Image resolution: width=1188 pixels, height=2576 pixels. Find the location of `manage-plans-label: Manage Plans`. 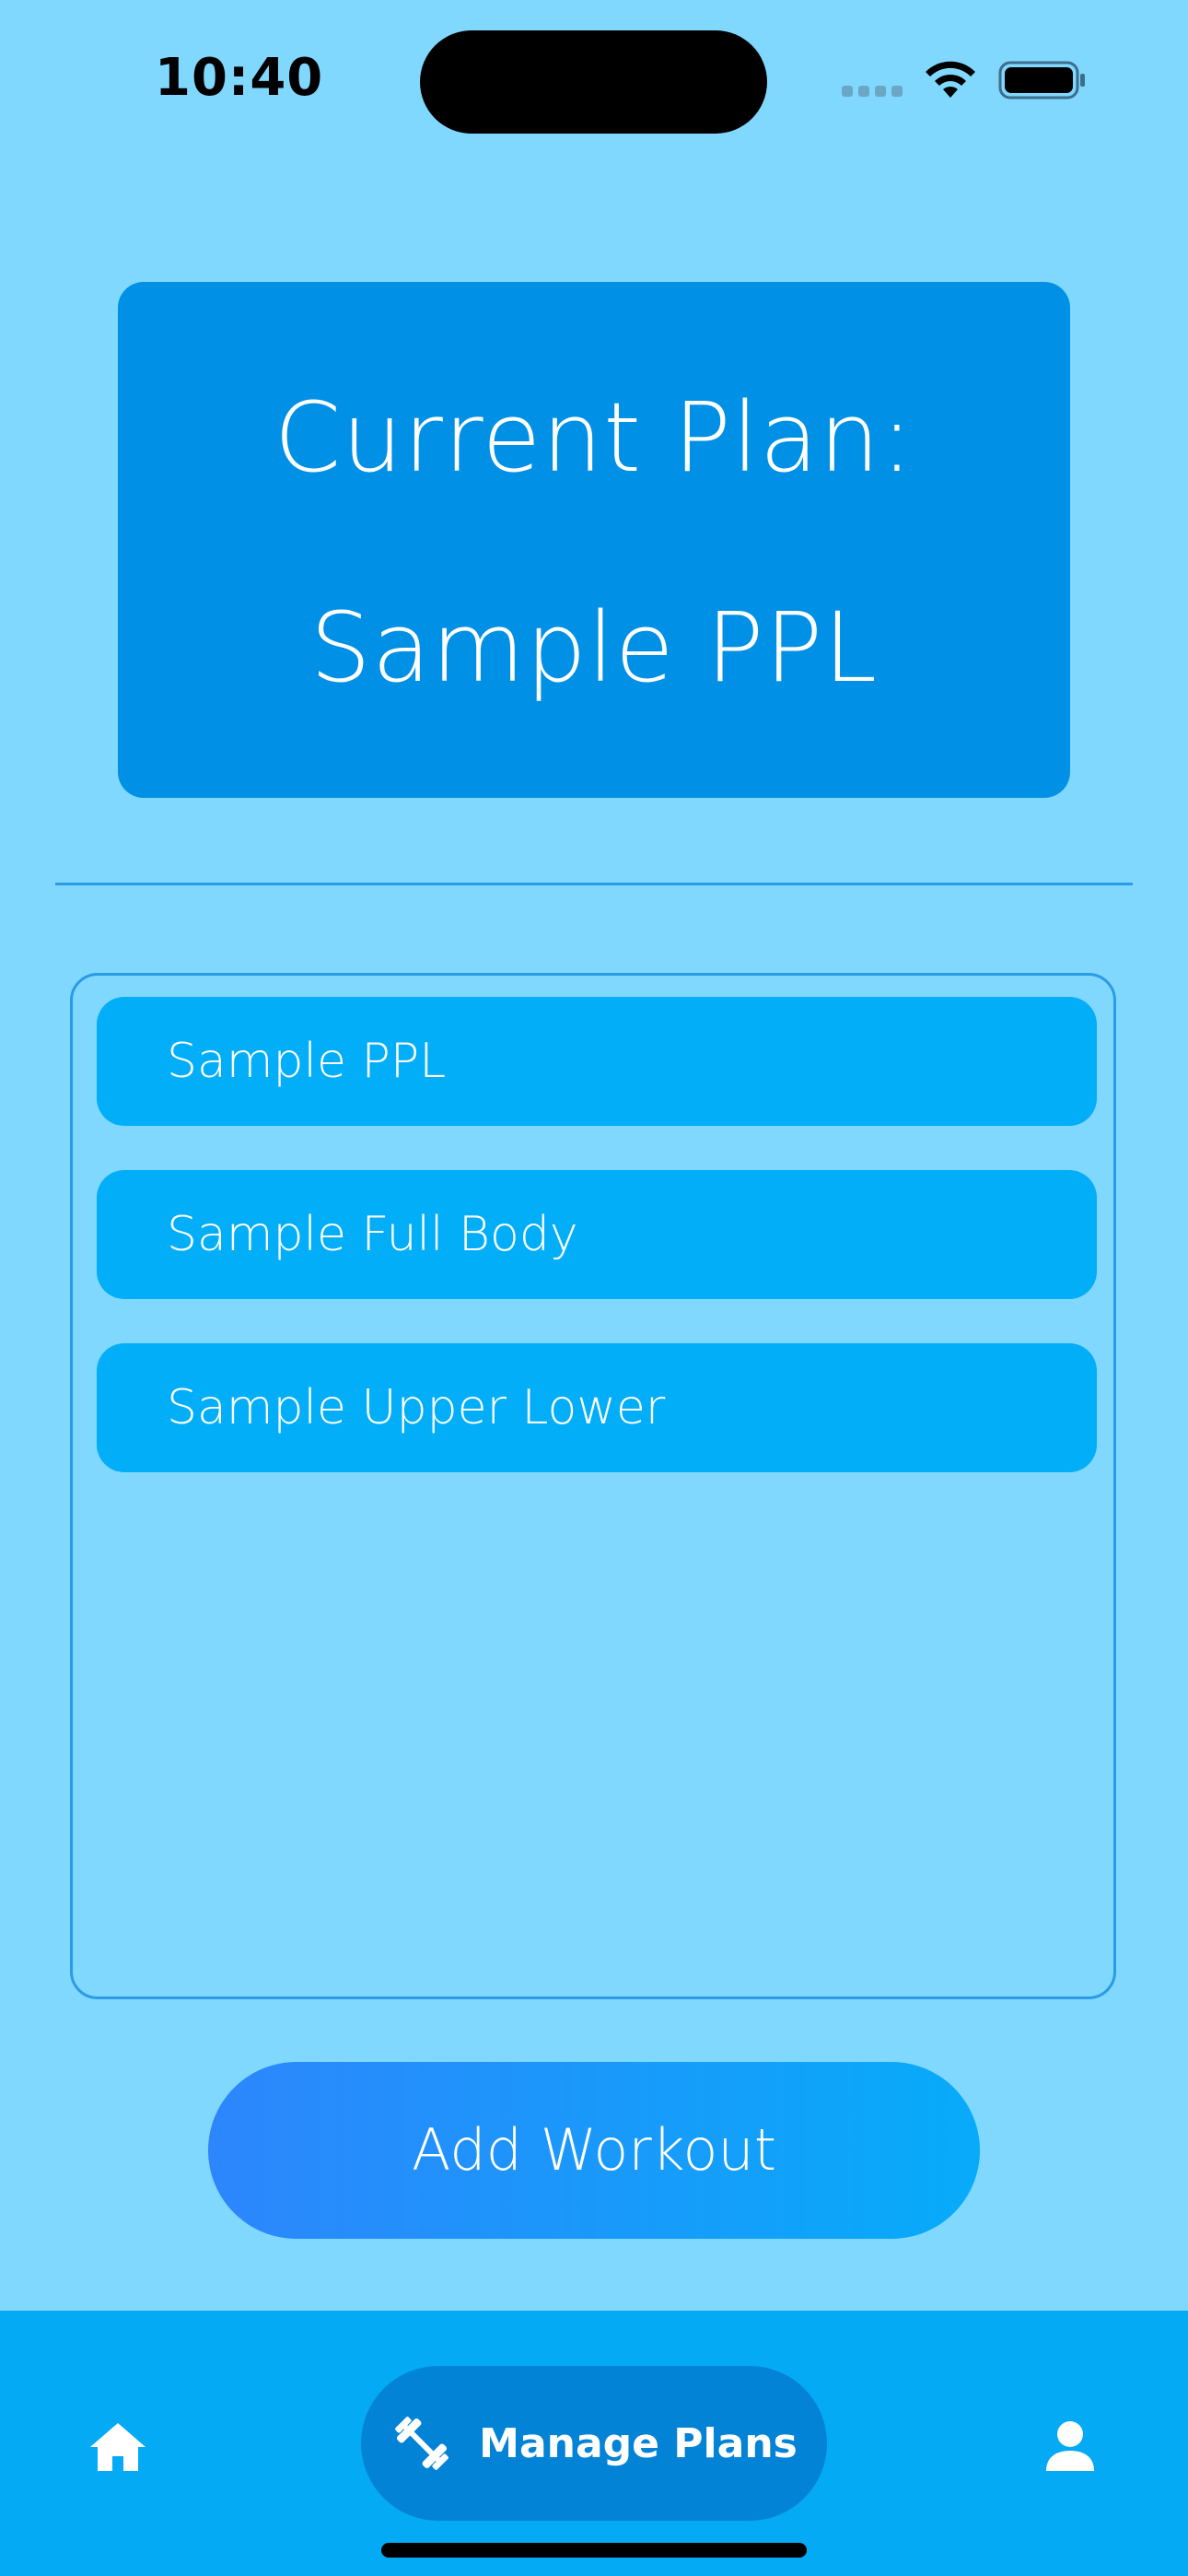

manage-plans-label: Manage Plans is located at coordinates (638, 2443).